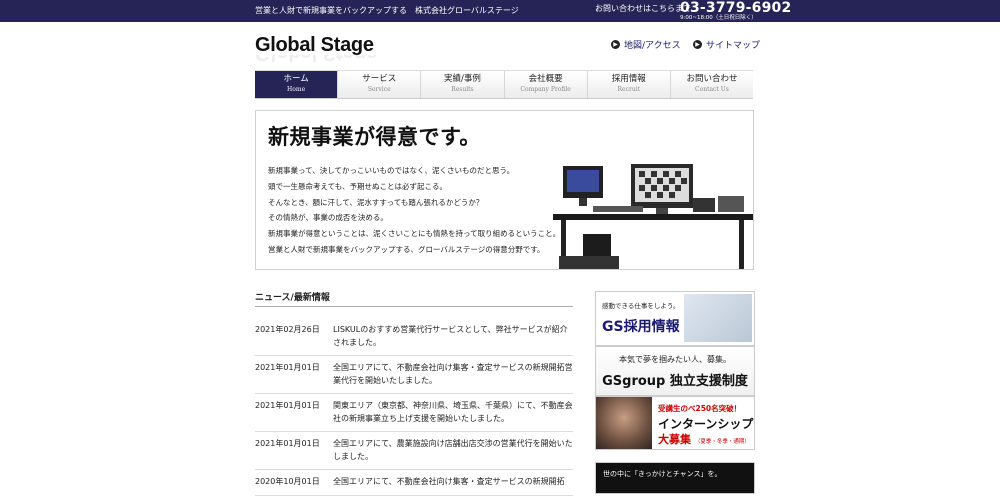  I want to click on nav-service: サービス Service, so click(380, 84).